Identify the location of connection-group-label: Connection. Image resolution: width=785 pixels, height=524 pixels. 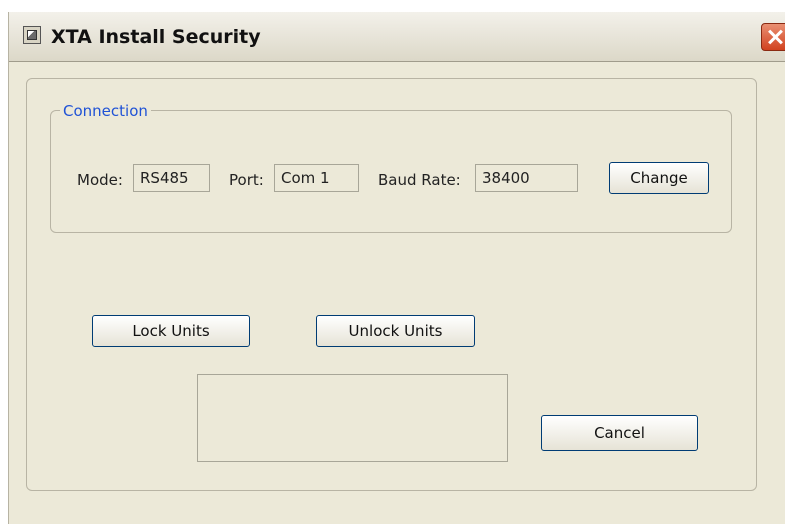
(105, 111).